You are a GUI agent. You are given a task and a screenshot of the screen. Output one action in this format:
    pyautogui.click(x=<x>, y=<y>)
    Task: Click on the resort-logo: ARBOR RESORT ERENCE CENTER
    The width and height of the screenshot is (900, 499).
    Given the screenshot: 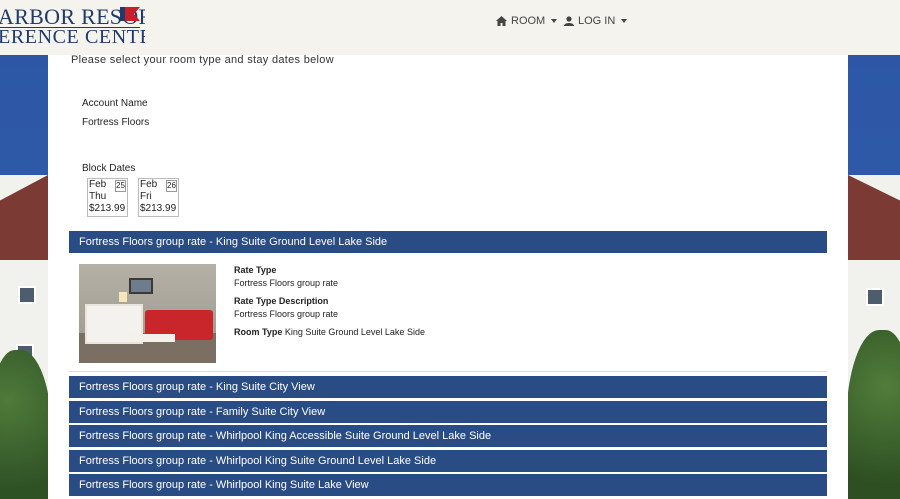 What is the action you would take?
    pyautogui.click(x=72, y=26)
    